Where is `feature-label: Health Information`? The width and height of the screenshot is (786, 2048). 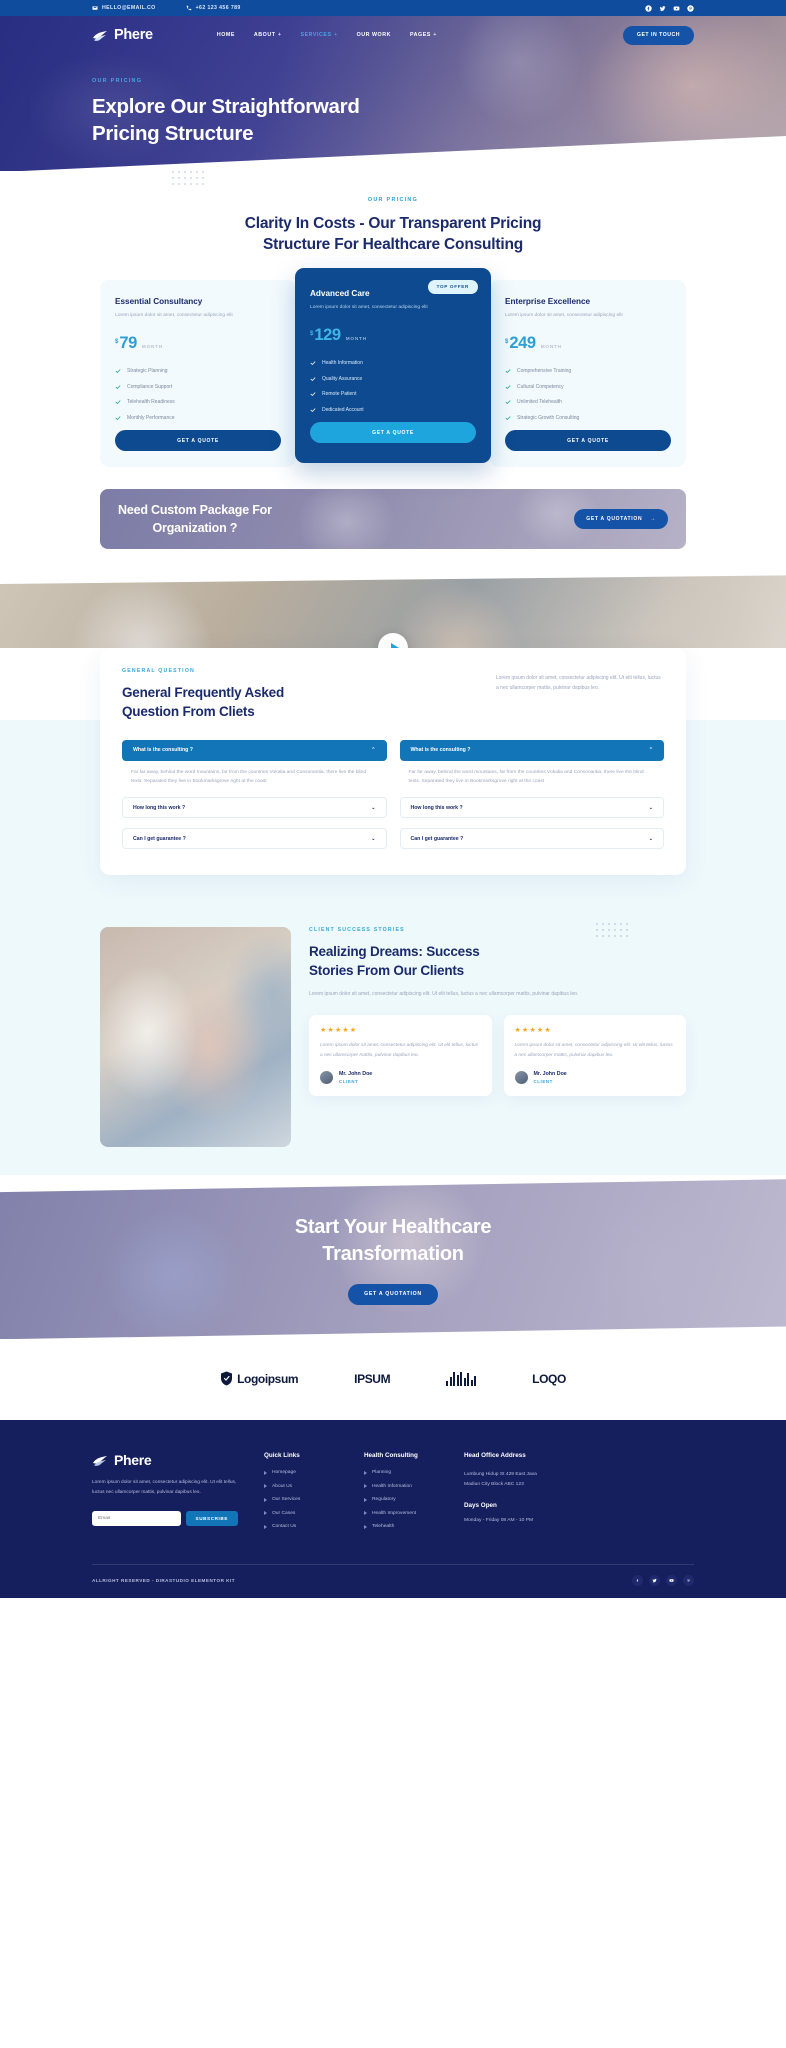
feature-label: Health Information is located at coordinates (342, 363).